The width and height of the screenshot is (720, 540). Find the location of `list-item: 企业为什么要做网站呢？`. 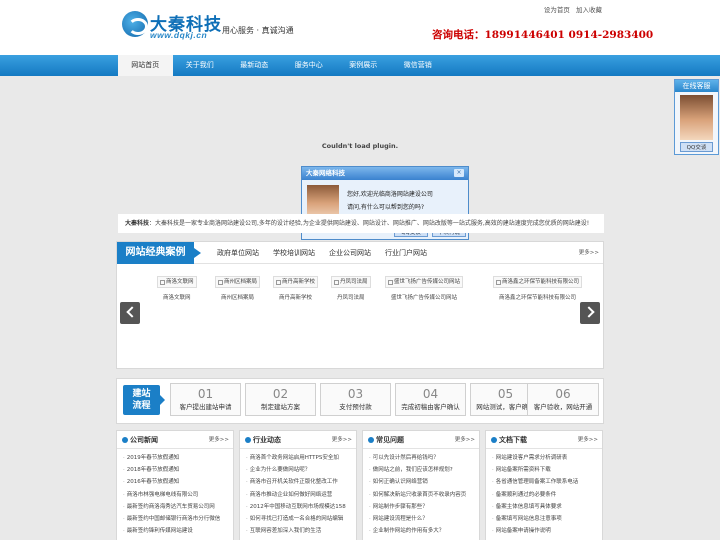

list-item: 企业为什么要做网站呢？ is located at coordinates (299, 470).